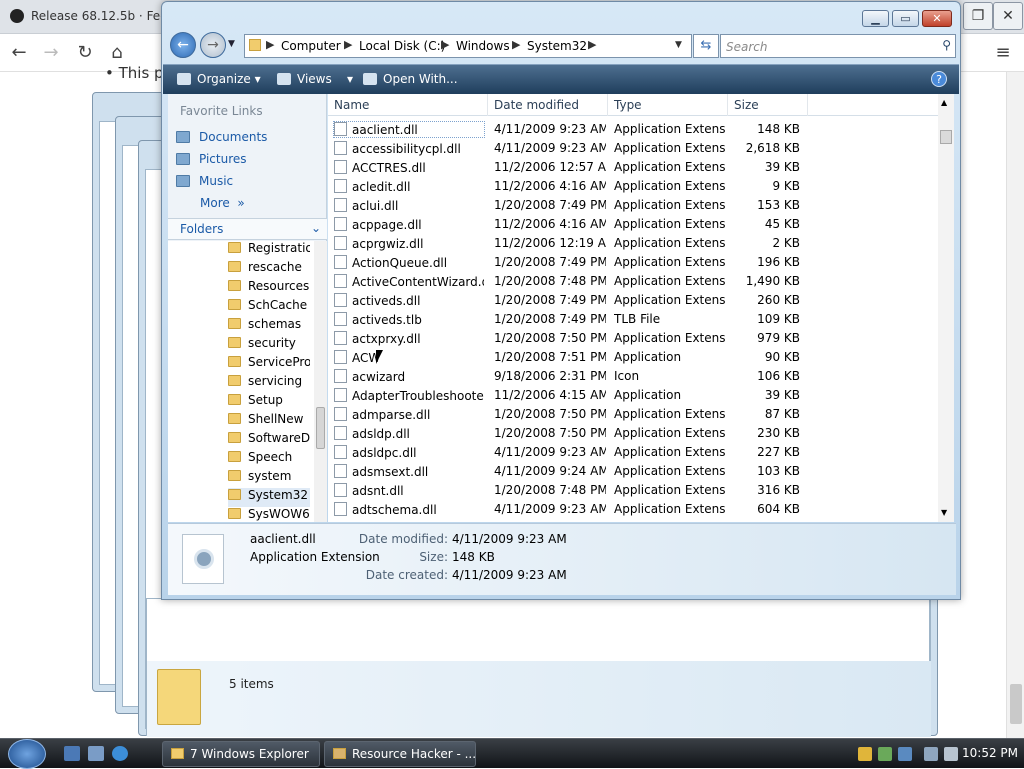 The image size is (1024, 769). What do you see at coordinates (633, 376) in the screenshot?
I see `file-row: acwizard 9/18/2006 2:31 PM Icon 106 KB` at bounding box center [633, 376].